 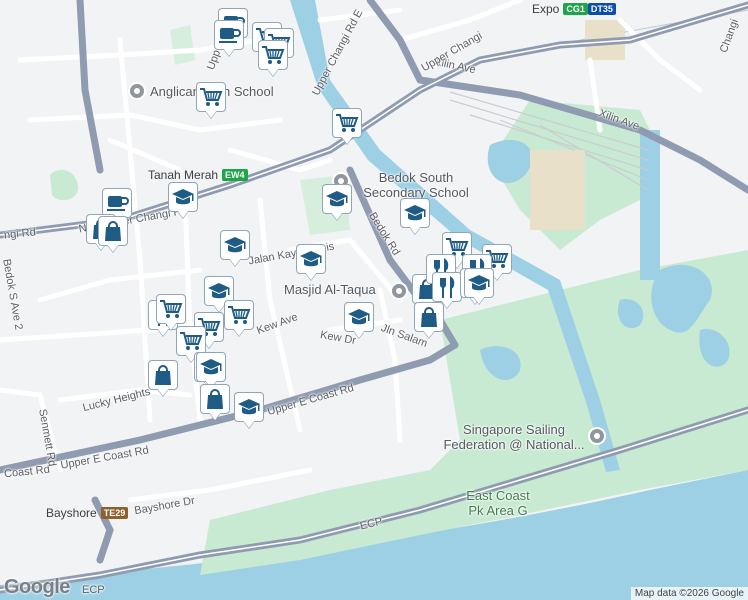 I want to click on station-code-chip: DT35, so click(x=601, y=9).